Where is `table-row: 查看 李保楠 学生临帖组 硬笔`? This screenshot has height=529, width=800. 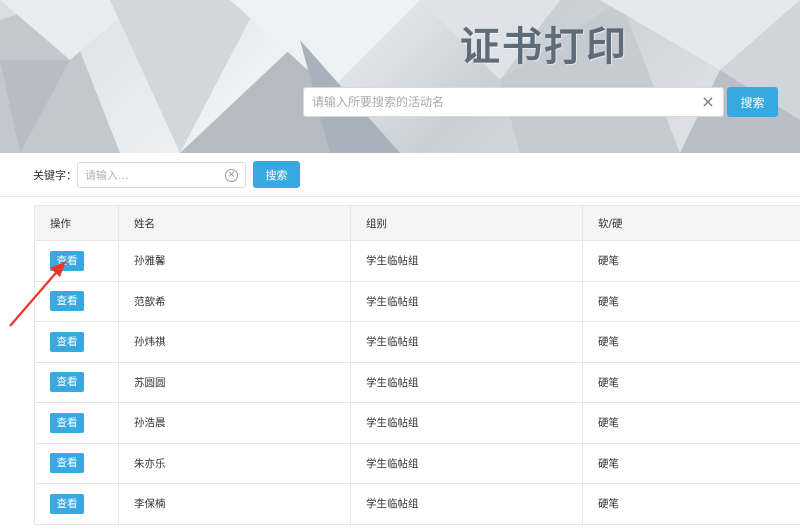
table-row: 查看 李保楠 学生临帖组 硬笔 is located at coordinates (417, 504).